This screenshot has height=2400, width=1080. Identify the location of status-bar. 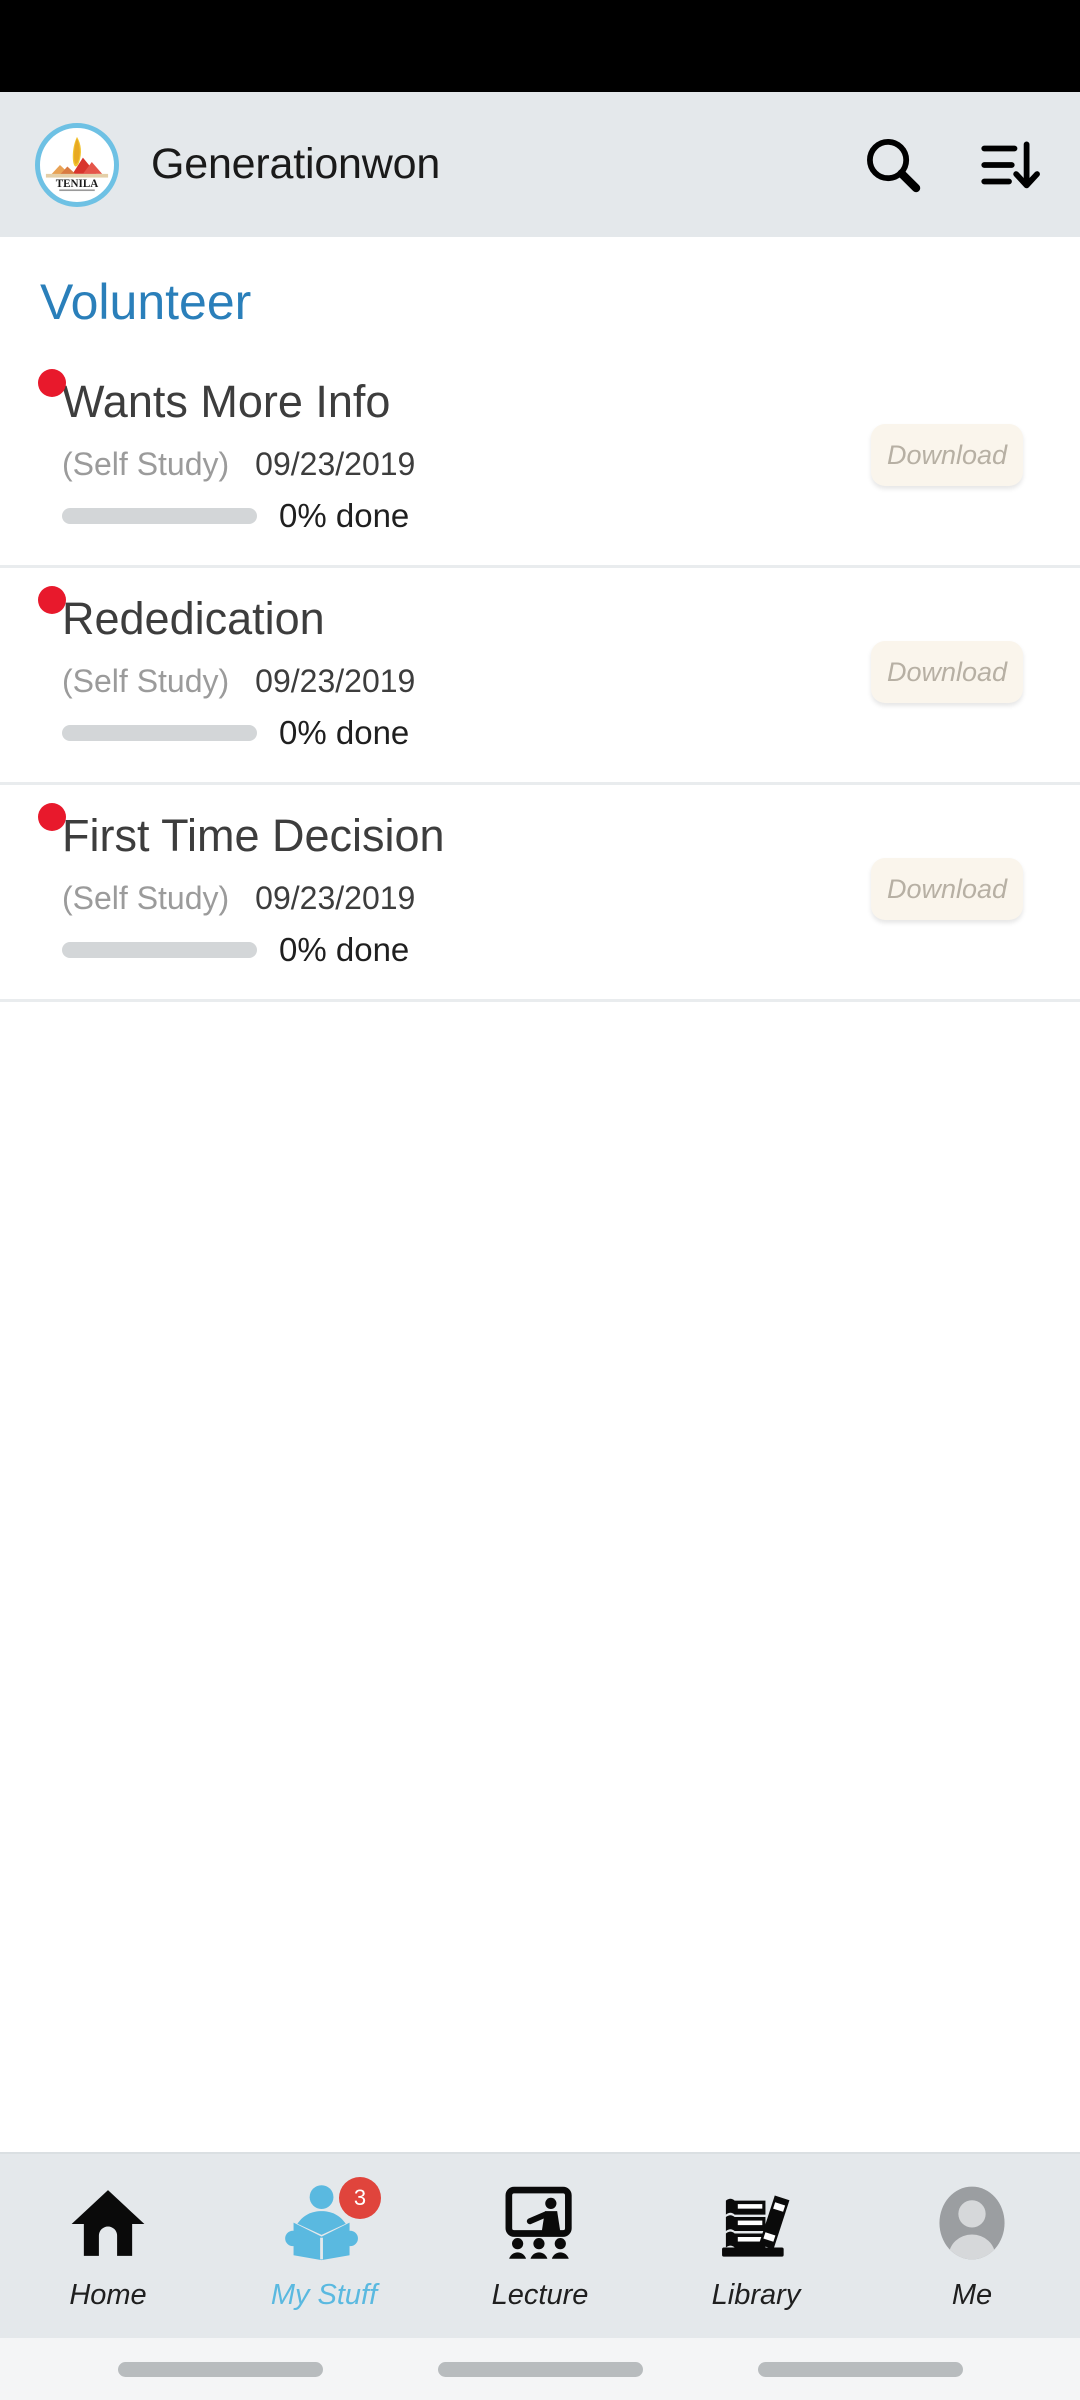
(540, 46).